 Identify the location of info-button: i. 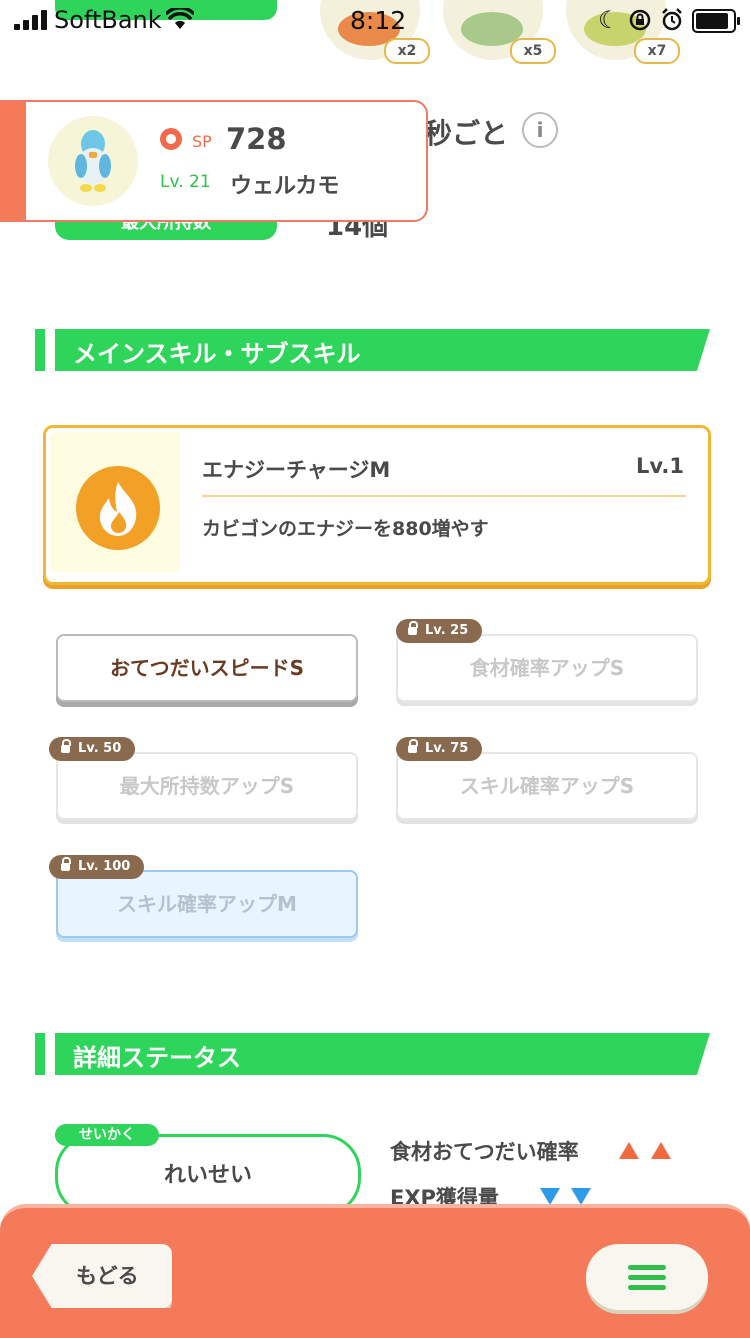
(540, 130).